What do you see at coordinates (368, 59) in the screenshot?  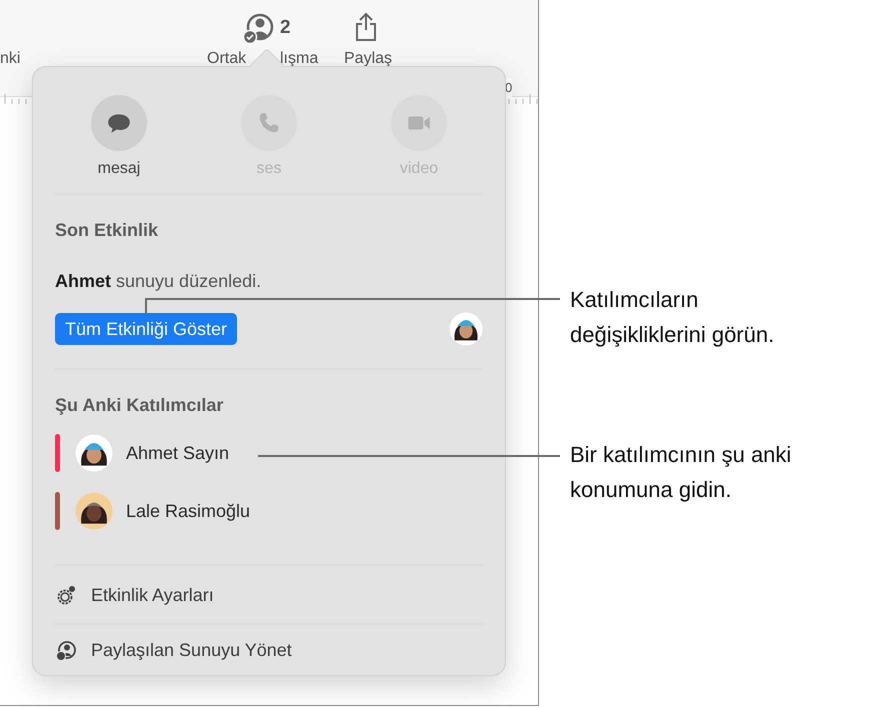 I see `toolbar-label: Paylaş` at bounding box center [368, 59].